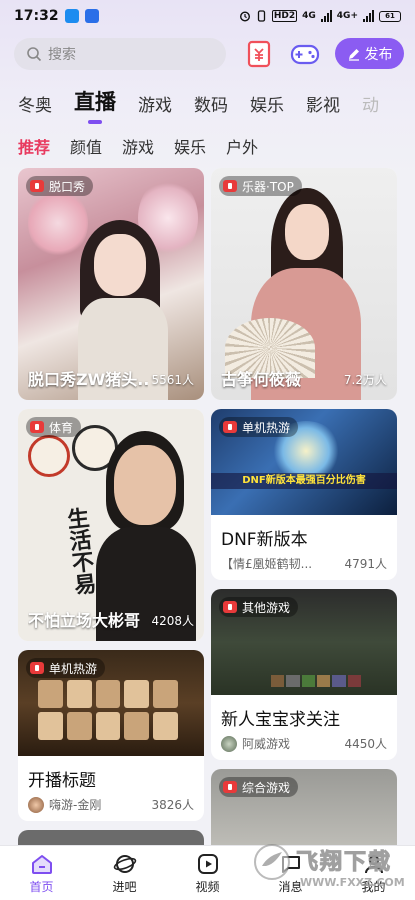 The height and width of the screenshot is (900, 415). I want to click on publish-label: 发布, so click(378, 54).